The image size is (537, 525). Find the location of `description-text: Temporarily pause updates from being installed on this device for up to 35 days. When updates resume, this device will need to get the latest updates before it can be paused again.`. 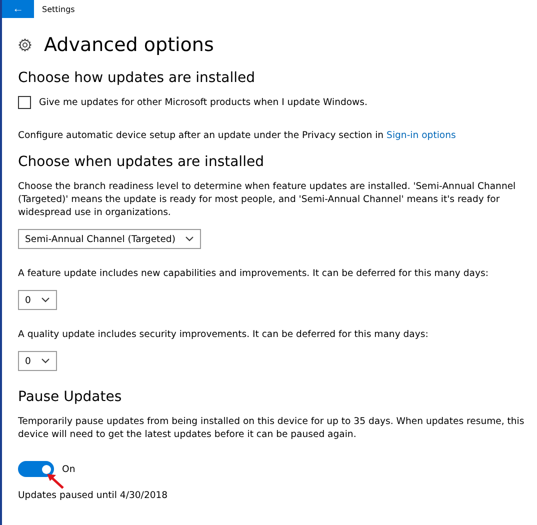

description-text: Temporarily pause updates from being installed on this device for up to 35 days. When updates resume, this device will need to get the latest updates before it can be paused again. is located at coordinates (272, 428).